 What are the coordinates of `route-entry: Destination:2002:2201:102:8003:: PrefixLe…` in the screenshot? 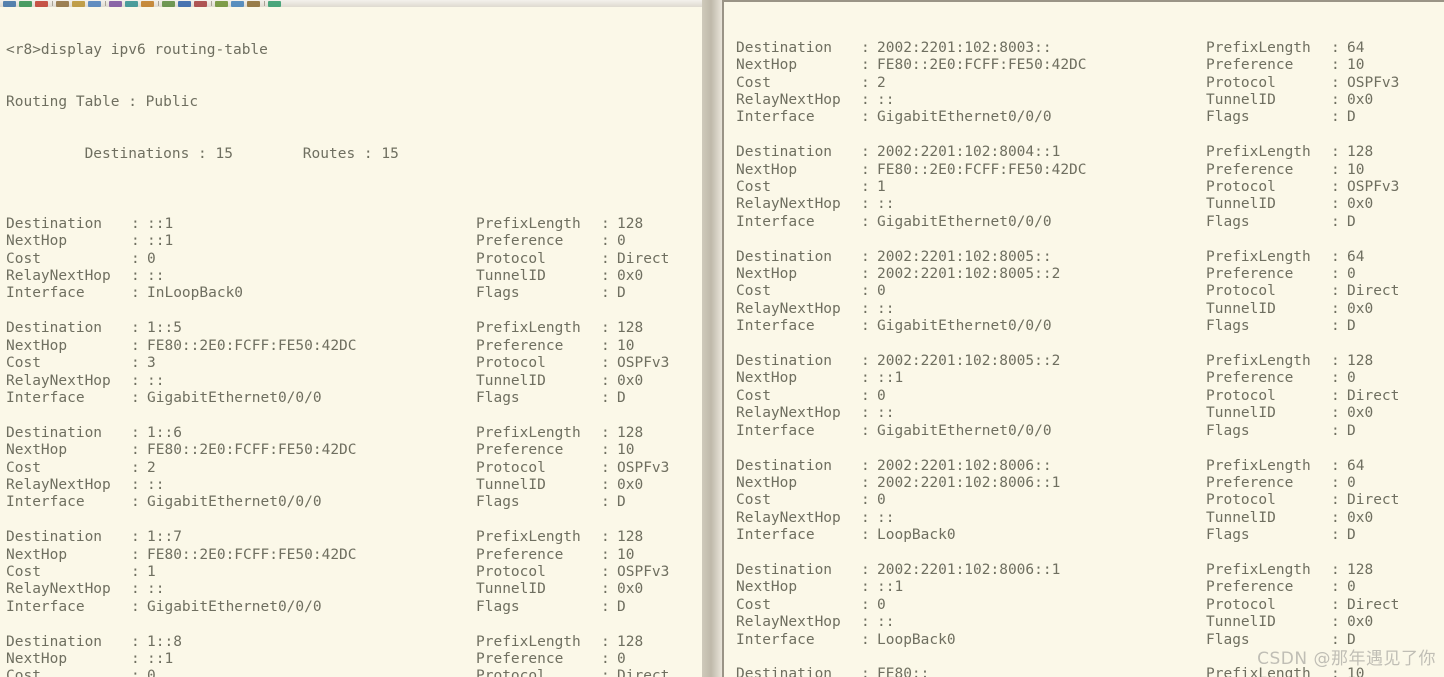 It's located at (1090, 83).